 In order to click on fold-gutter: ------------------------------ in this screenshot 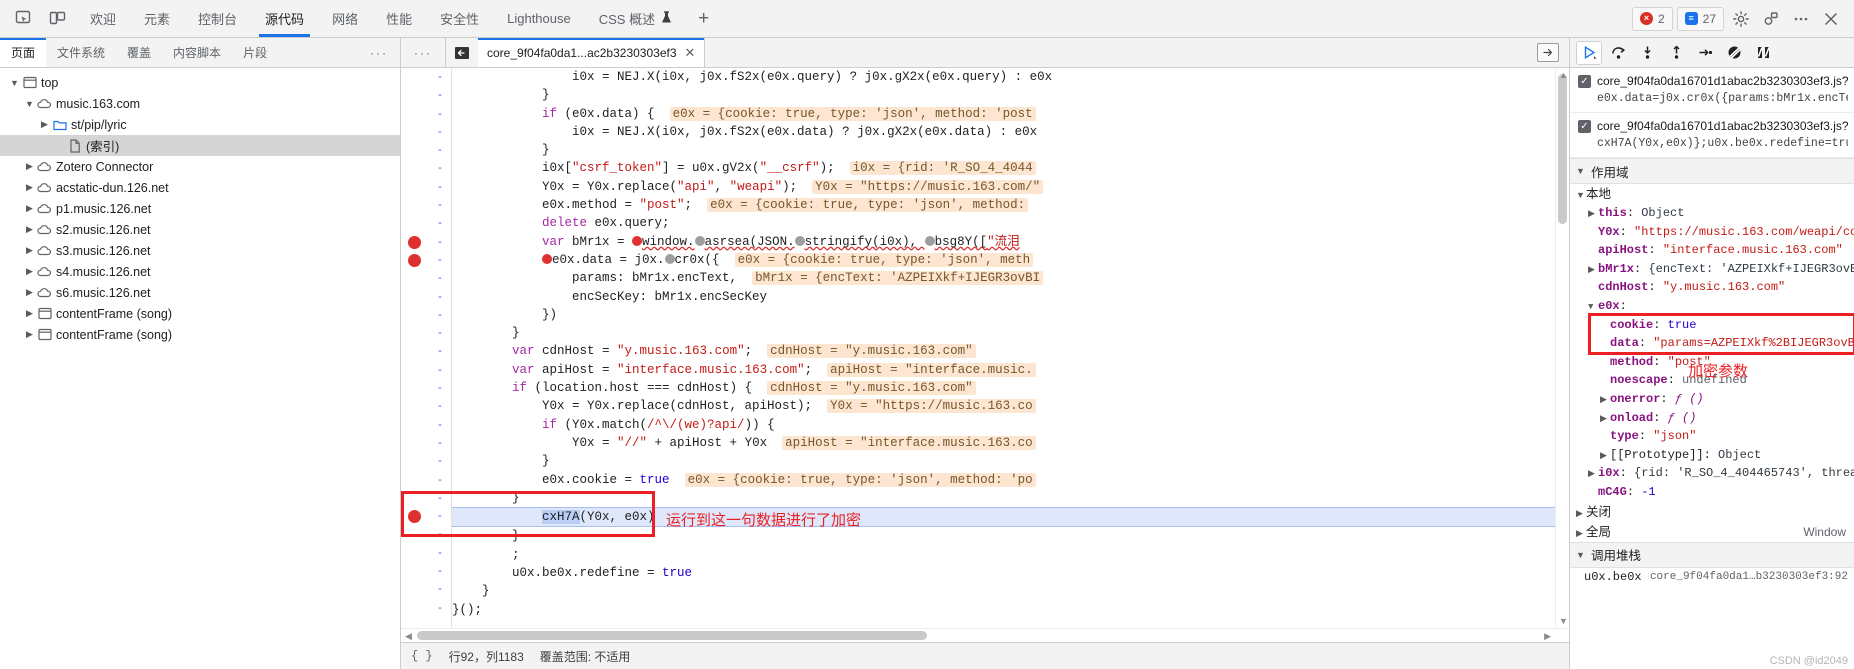, I will do `click(440, 348)`.